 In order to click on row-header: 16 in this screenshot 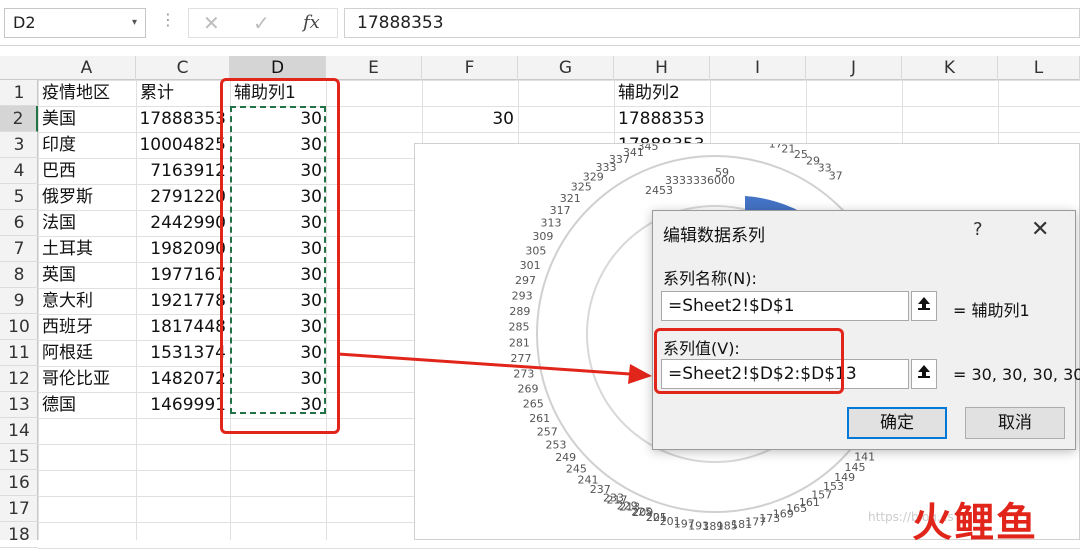, I will do `click(19, 483)`.